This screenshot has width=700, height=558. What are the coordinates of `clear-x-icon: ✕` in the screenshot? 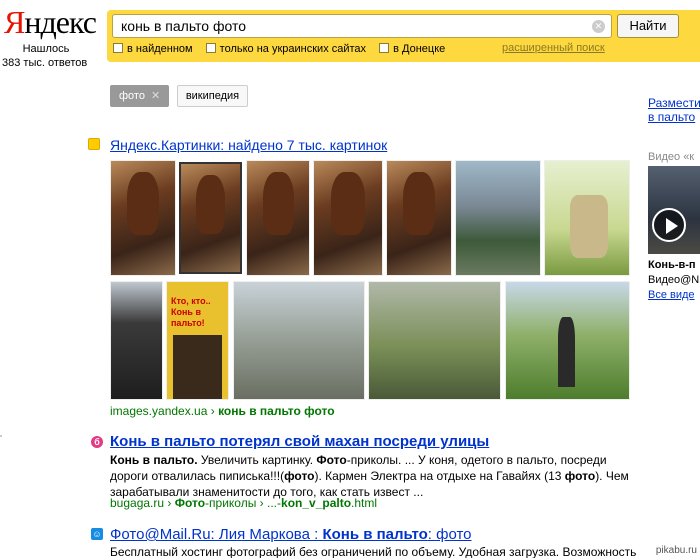 It's located at (598, 26).